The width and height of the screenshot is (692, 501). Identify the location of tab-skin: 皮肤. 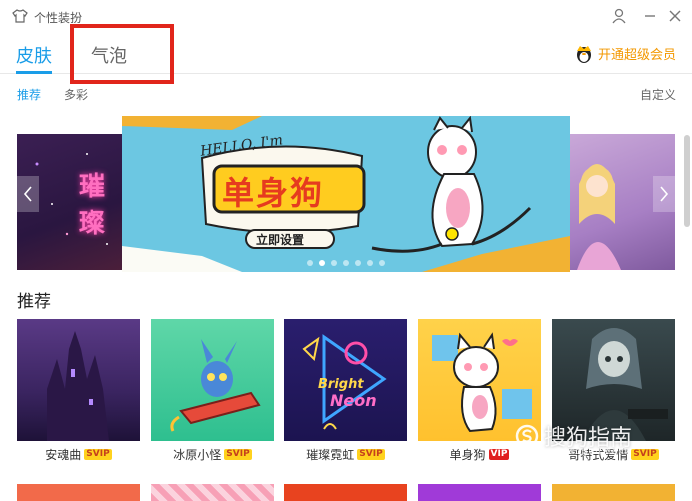
(34, 55).